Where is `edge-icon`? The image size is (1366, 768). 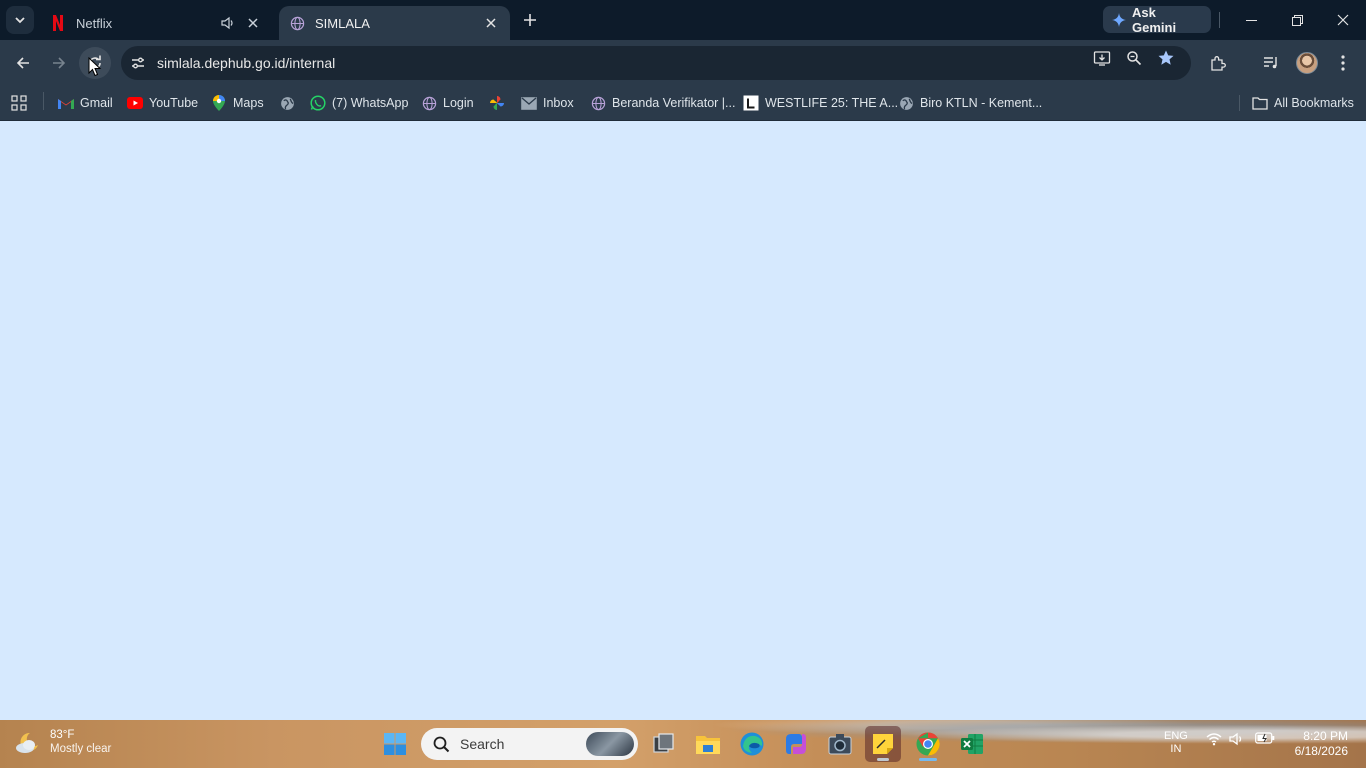
edge-icon is located at coordinates (752, 744).